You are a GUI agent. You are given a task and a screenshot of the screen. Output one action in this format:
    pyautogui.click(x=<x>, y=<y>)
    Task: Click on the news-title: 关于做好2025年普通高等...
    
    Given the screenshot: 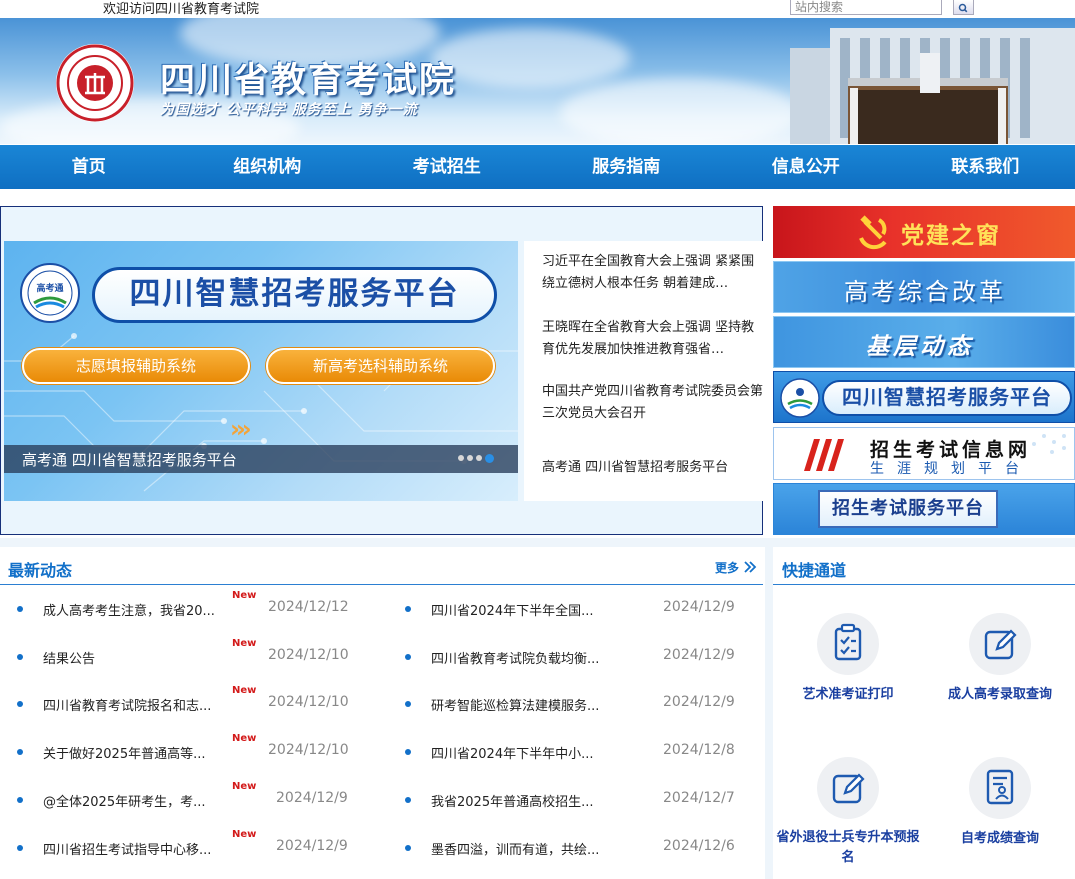 What is the action you would take?
    pyautogui.click(x=124, y=752)
    